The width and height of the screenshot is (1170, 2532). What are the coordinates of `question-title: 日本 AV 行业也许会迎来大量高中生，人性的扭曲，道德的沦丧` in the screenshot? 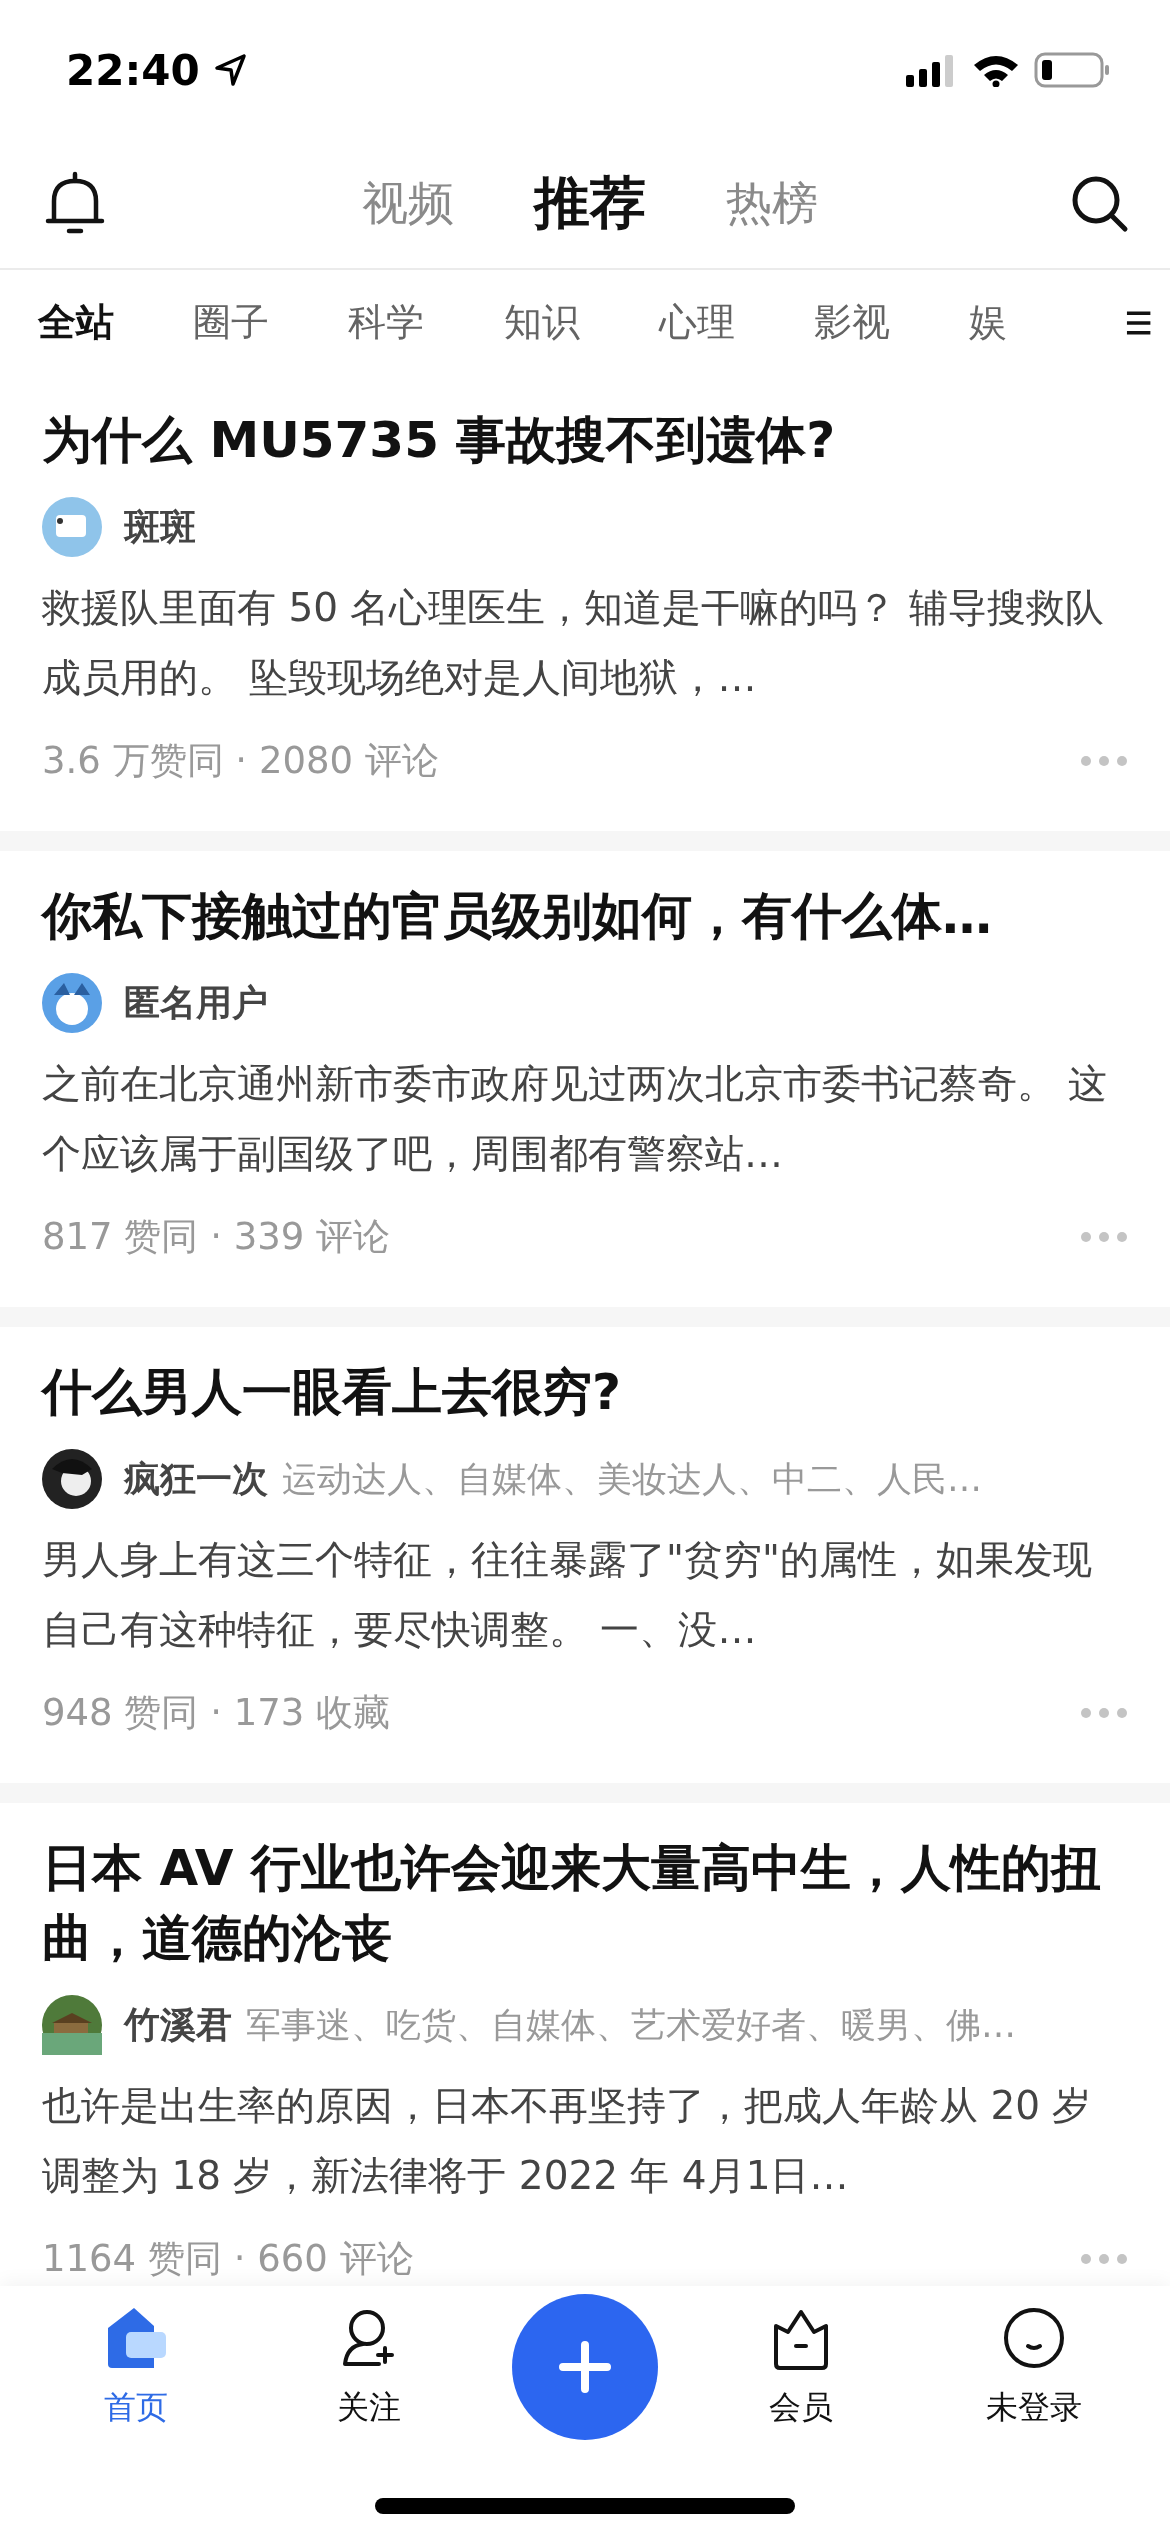 It's located at (572, 1903).